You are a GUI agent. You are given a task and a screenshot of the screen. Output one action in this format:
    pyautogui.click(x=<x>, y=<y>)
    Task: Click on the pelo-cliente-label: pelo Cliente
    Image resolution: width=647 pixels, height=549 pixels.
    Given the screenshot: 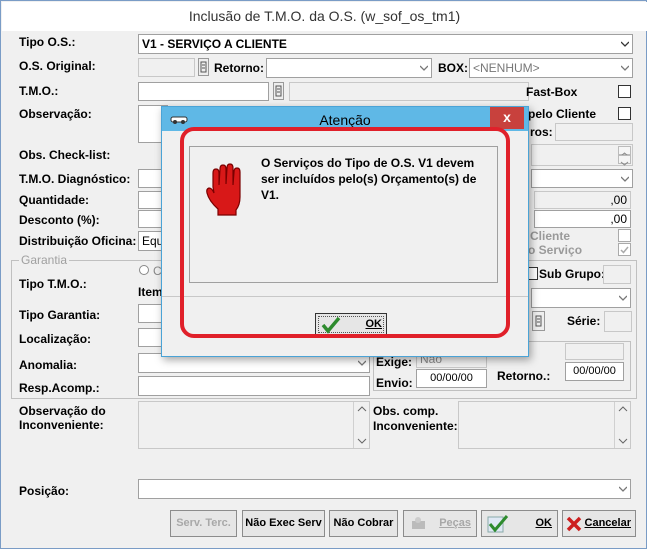 What is the action you would take?
    pyautogui.click(x=562, y=114)
    